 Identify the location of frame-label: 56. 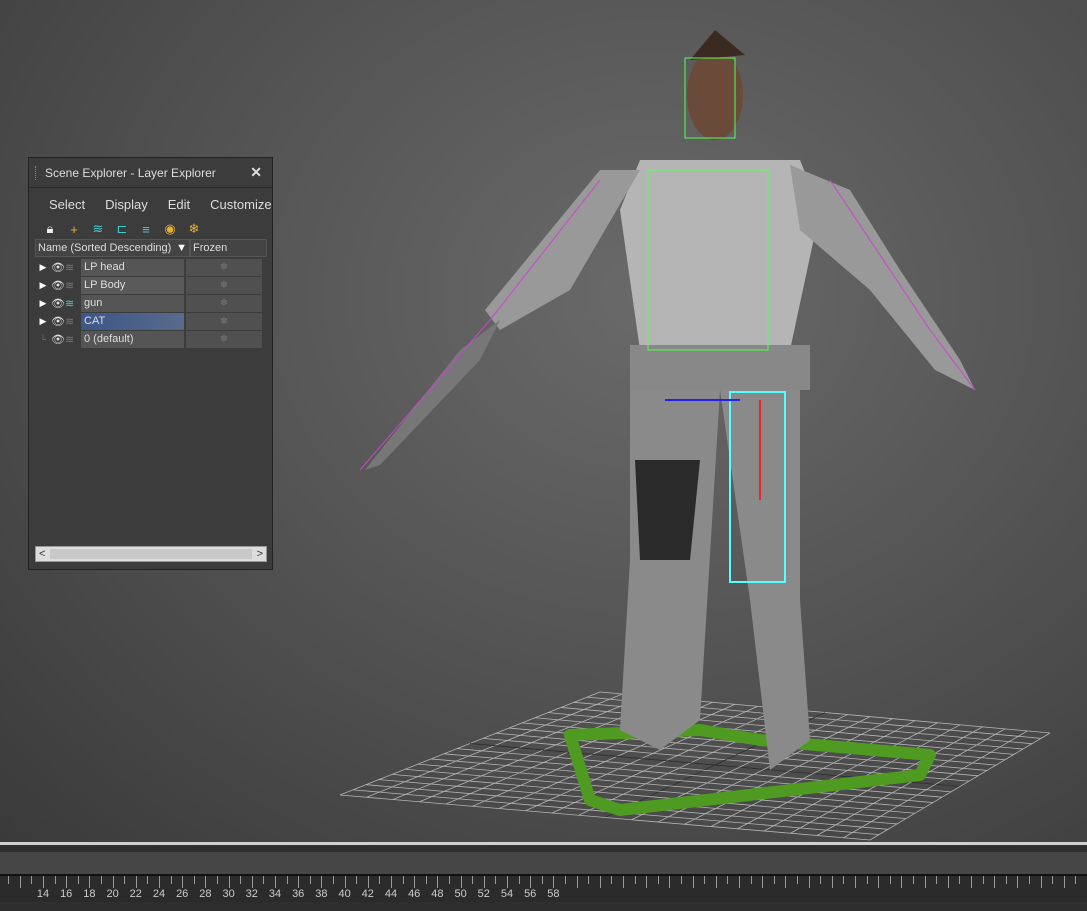
(530, 894).